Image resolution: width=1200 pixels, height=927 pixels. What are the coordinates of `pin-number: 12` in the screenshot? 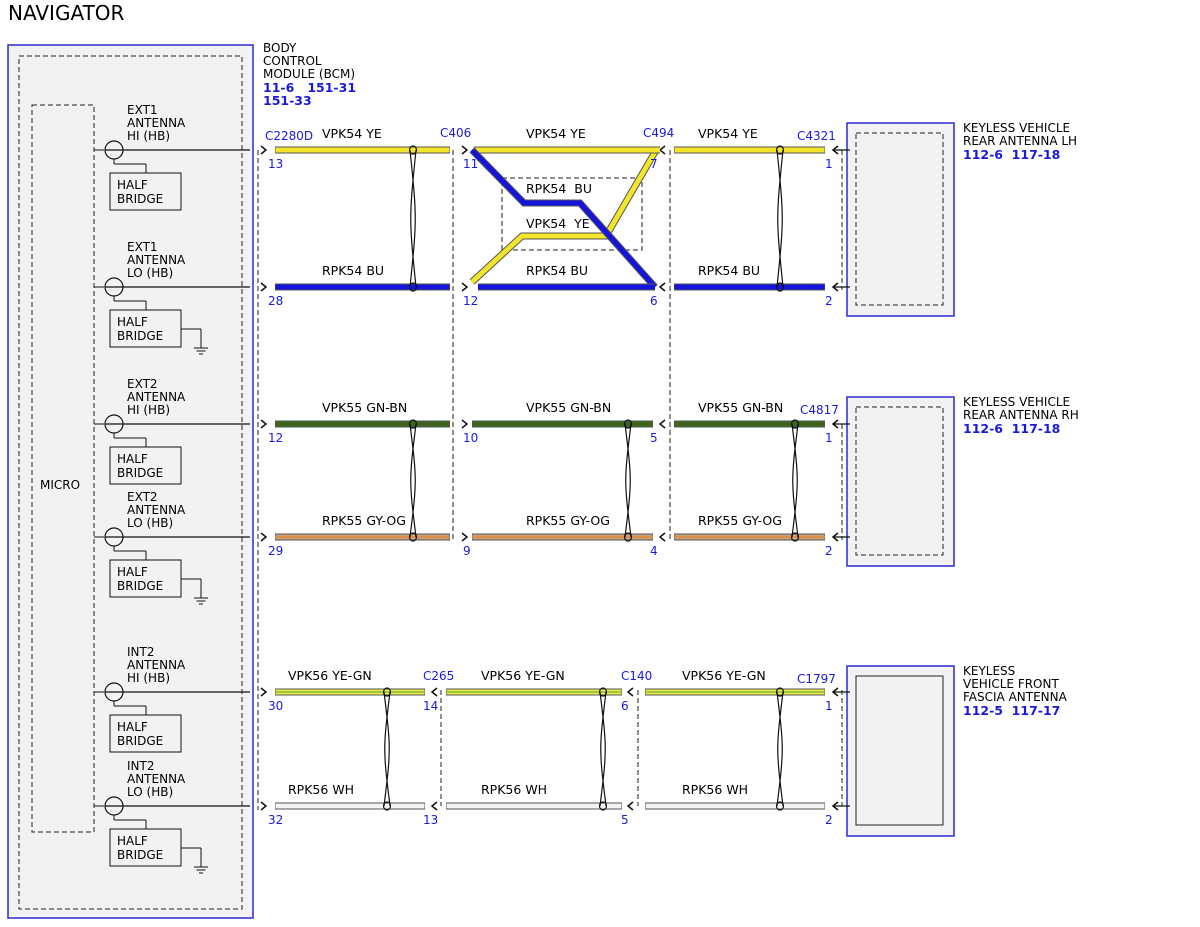 It's located at (470, 301).